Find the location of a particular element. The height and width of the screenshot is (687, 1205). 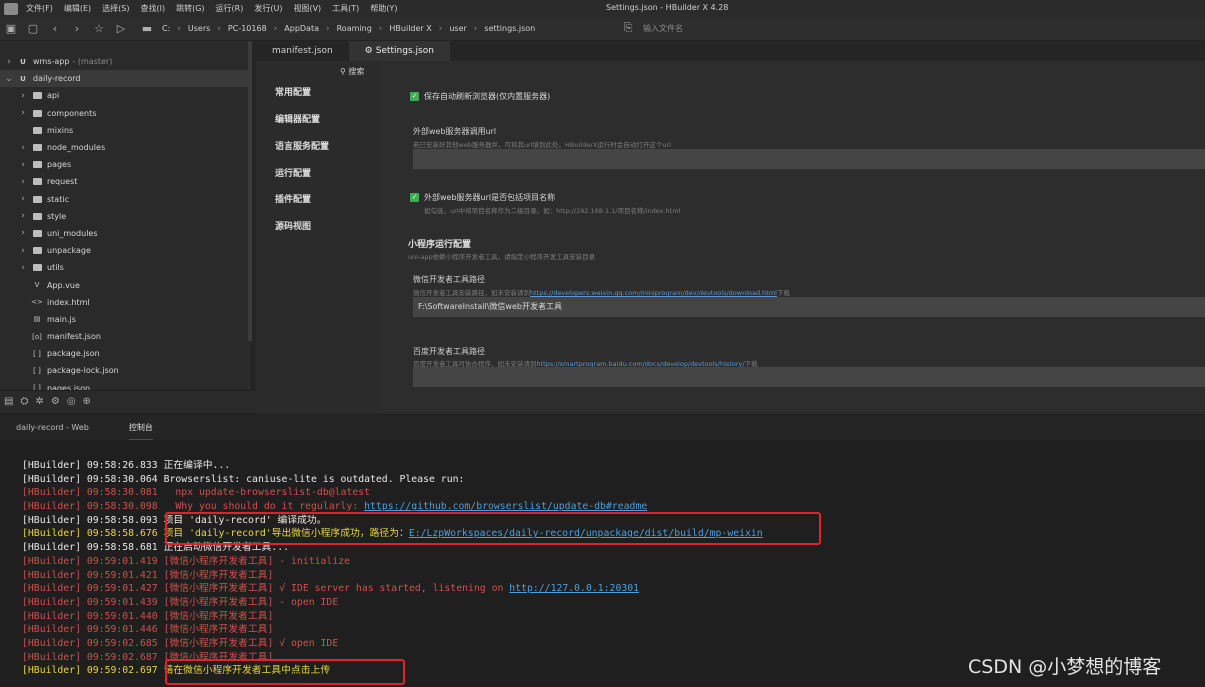

menu-item: 选择(S) is located at coordinates (115, 8).